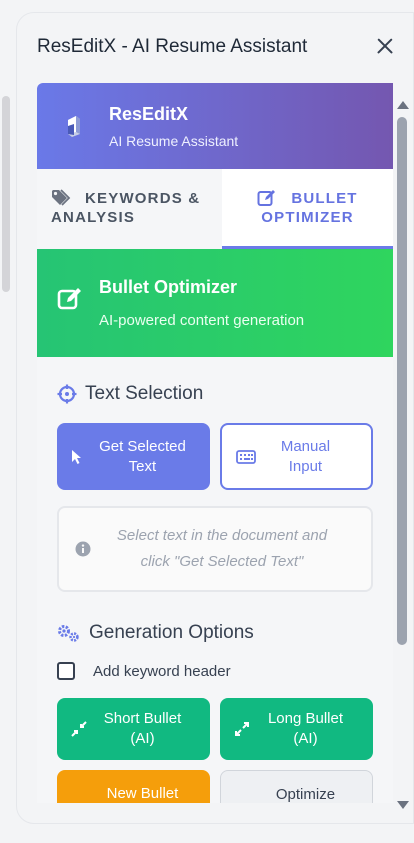 The image size is (414, 843). I want to click on generation-buttons-row-1: Short Bullet (AI) Long Bullet (AI), so click(215, 729).